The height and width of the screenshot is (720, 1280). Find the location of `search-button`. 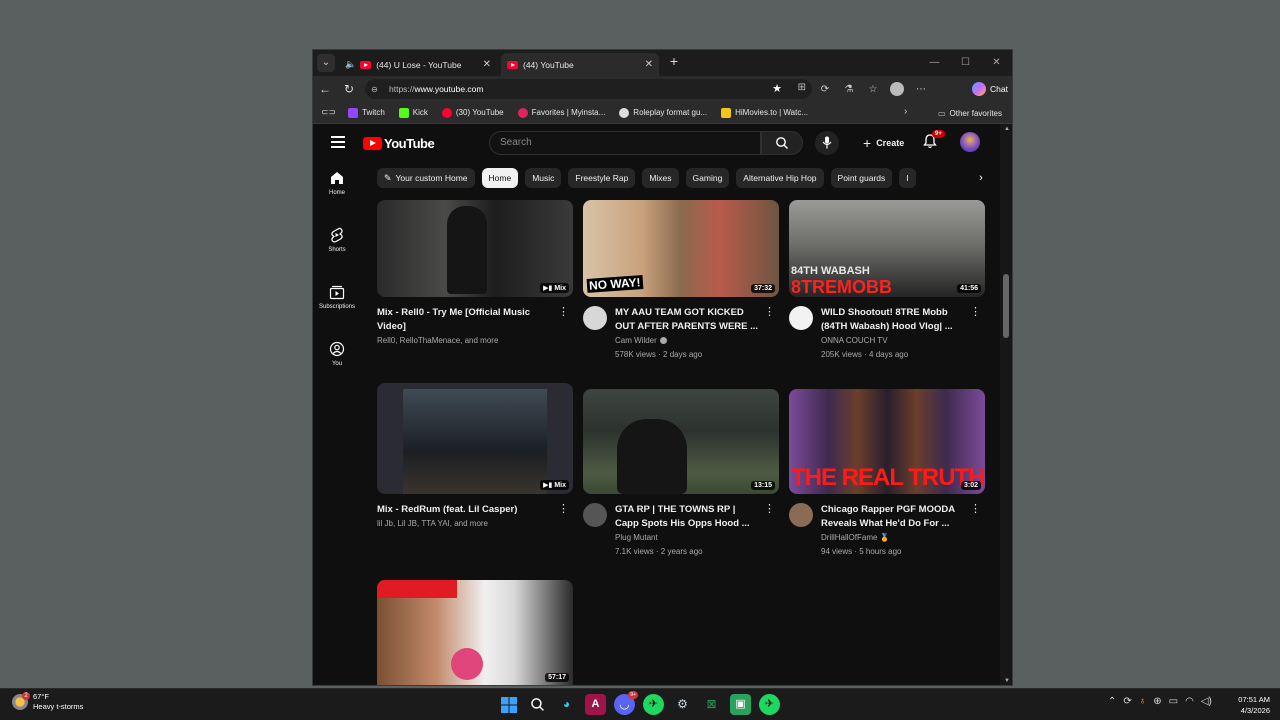

search-button is located at coordinates (782, 143).